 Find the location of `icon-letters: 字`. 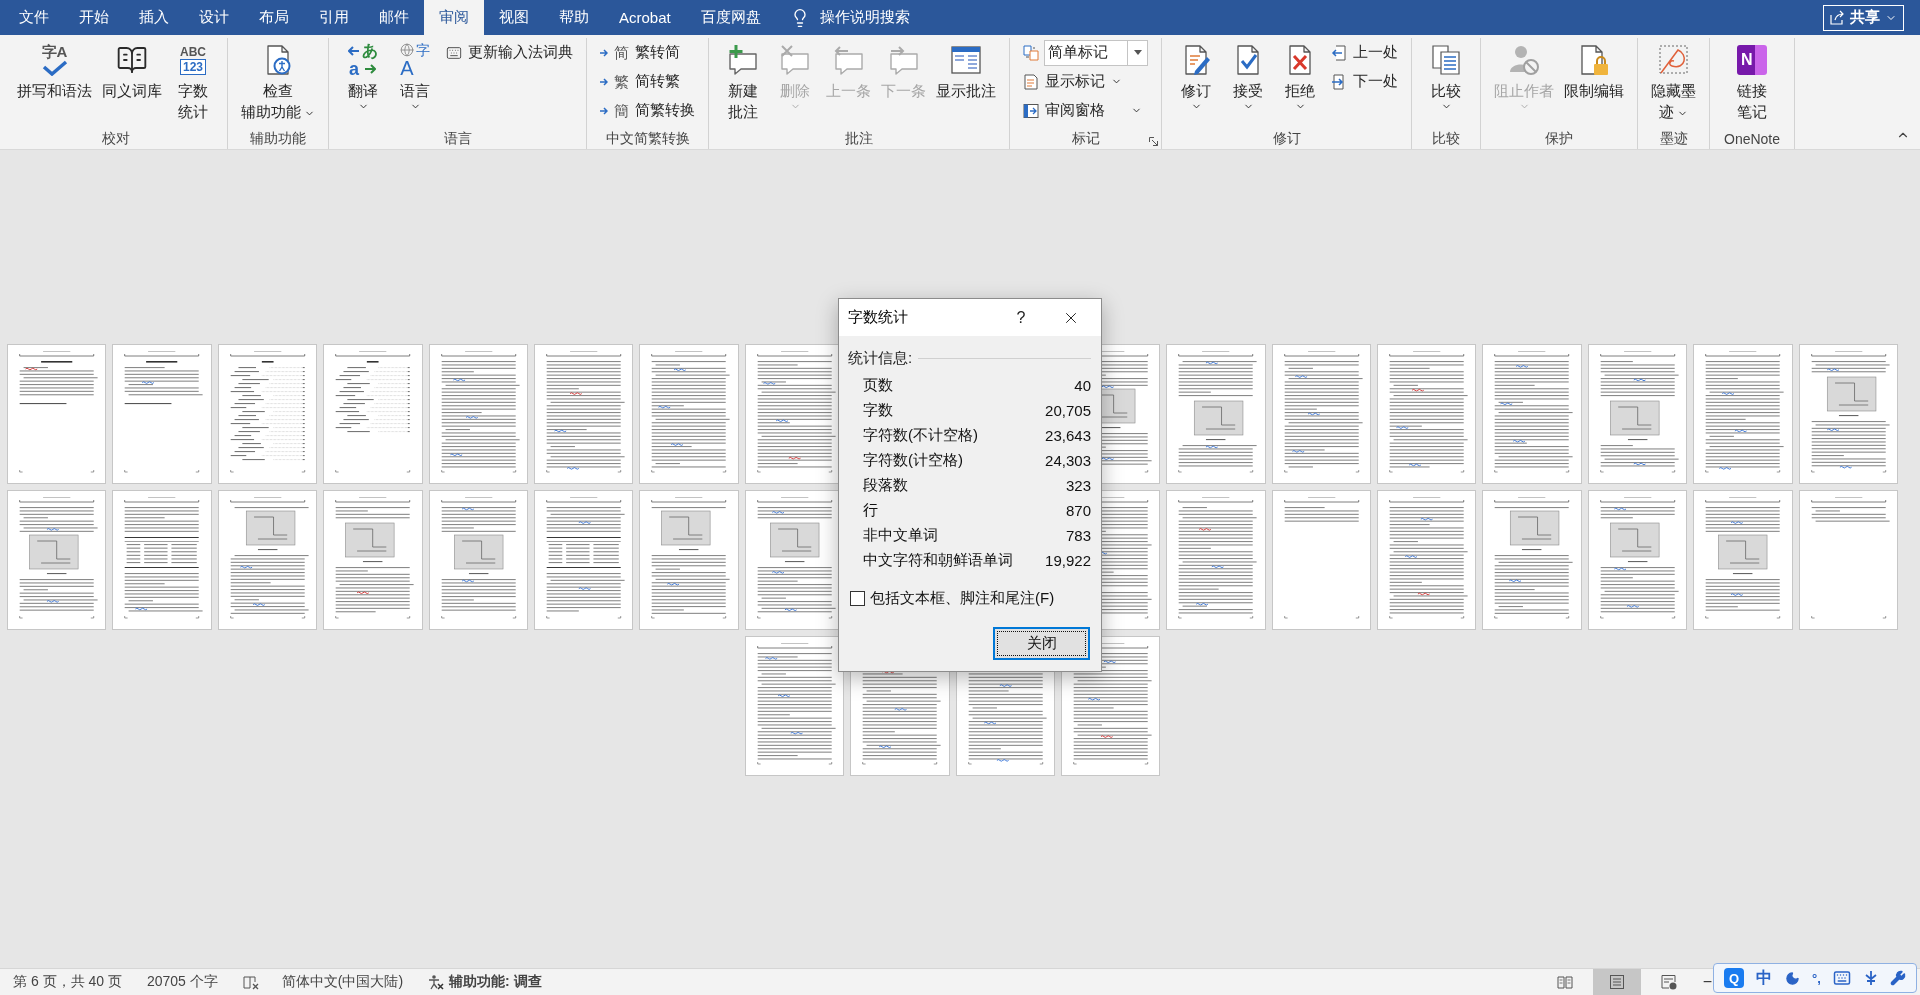

icon-letters: 字 is located at coordinates (423, 49).